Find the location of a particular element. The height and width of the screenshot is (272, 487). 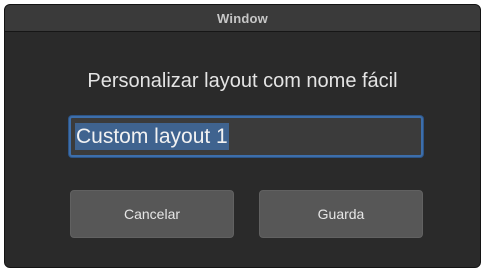

title-bar: Window is located at coordinates (242, 18).